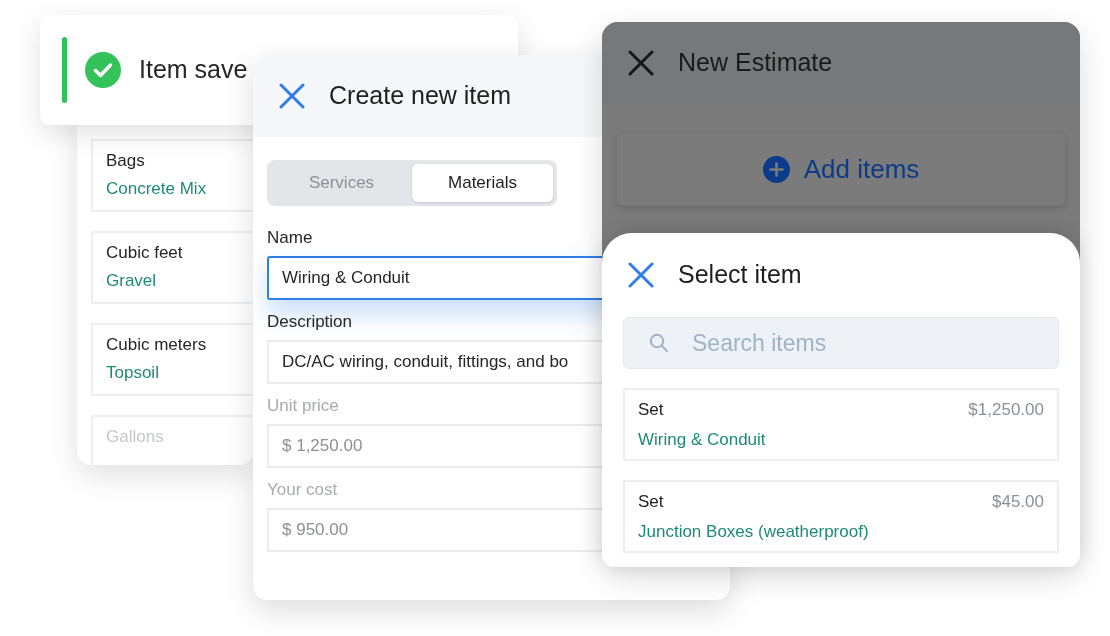 The image size is (1110, 636). I want to click on dialog-title: Create new item, so click(420, 96).